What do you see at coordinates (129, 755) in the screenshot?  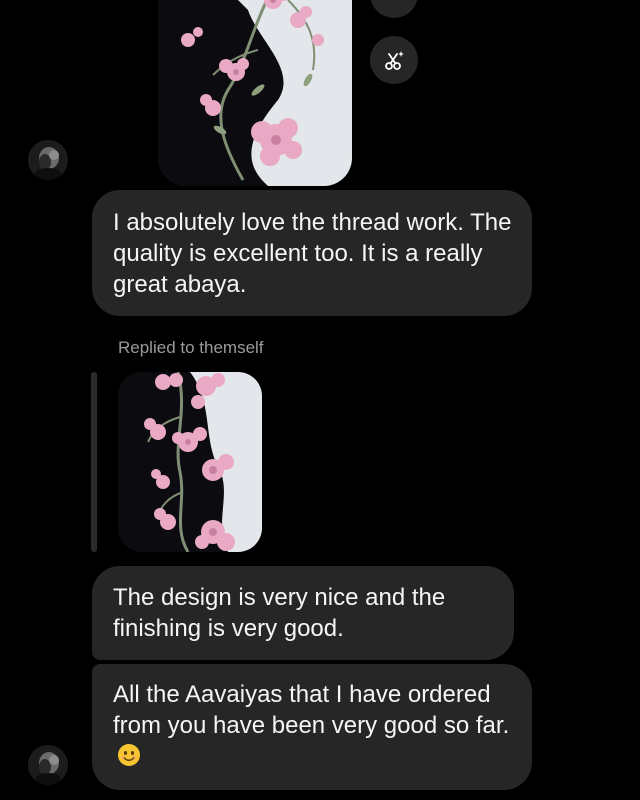 I see `smiling-face-emoji` at bounding box center [129, 755].